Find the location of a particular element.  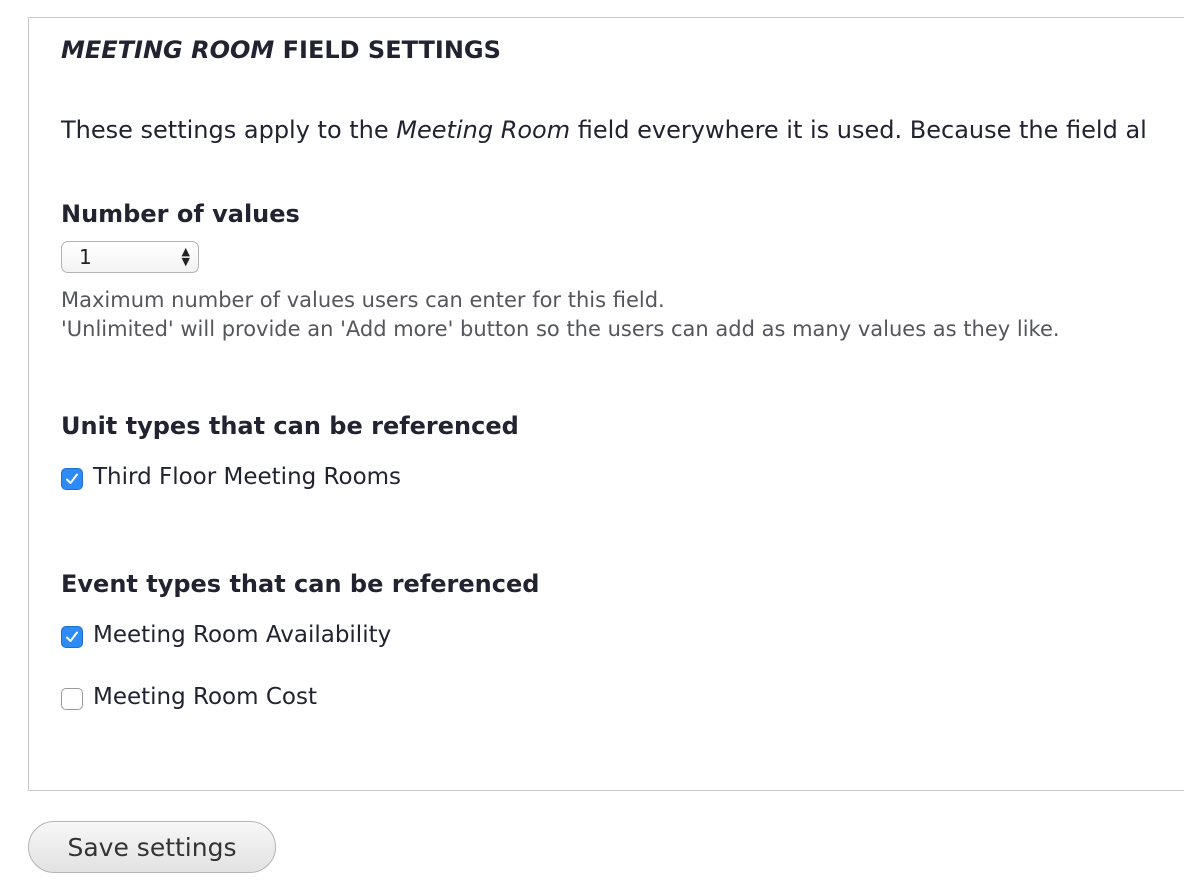

legend-suffix: FIELD SETTINGS is located at coordinates (387, 50).